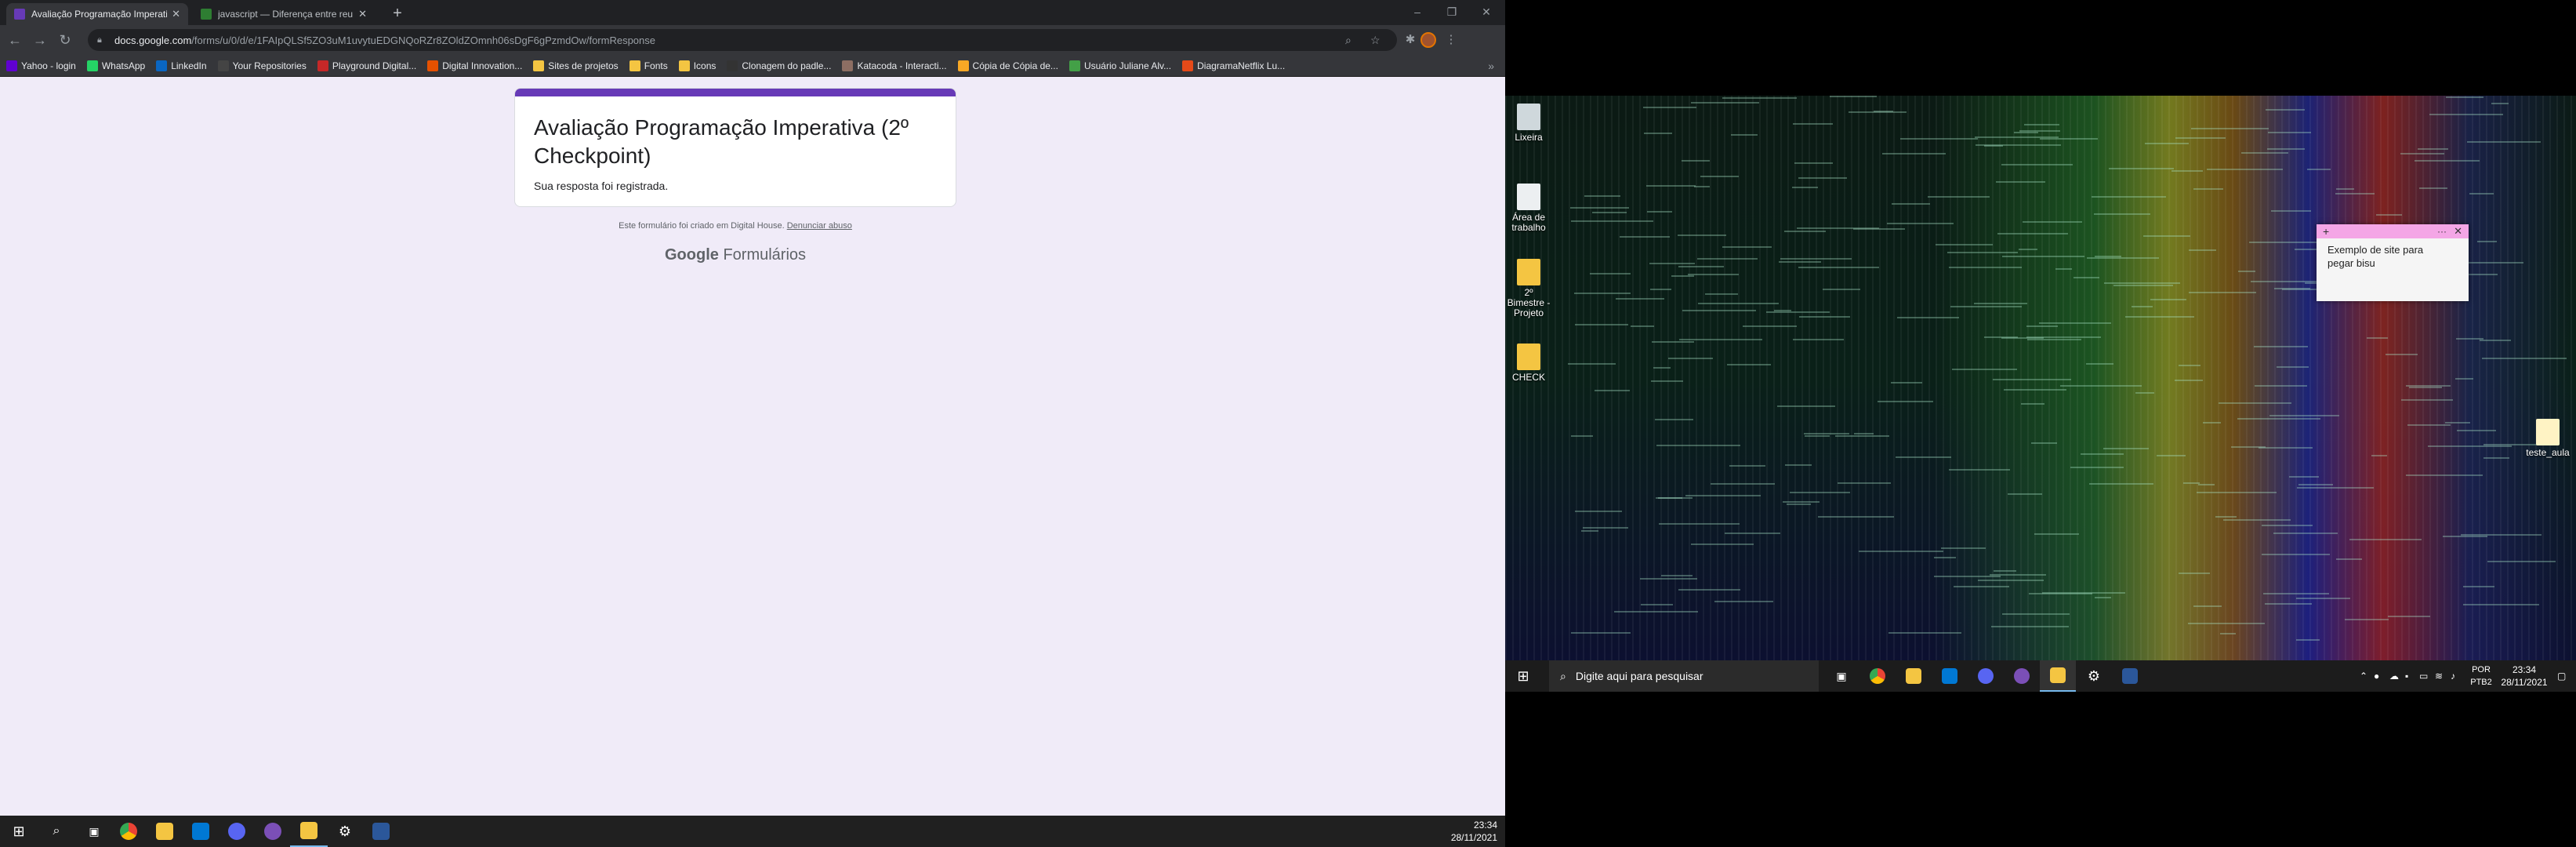 The width and height of the screenshot is (2576, 847). I want to click on clock-right: 23:34 28/11/2021, so click(2524, 676).